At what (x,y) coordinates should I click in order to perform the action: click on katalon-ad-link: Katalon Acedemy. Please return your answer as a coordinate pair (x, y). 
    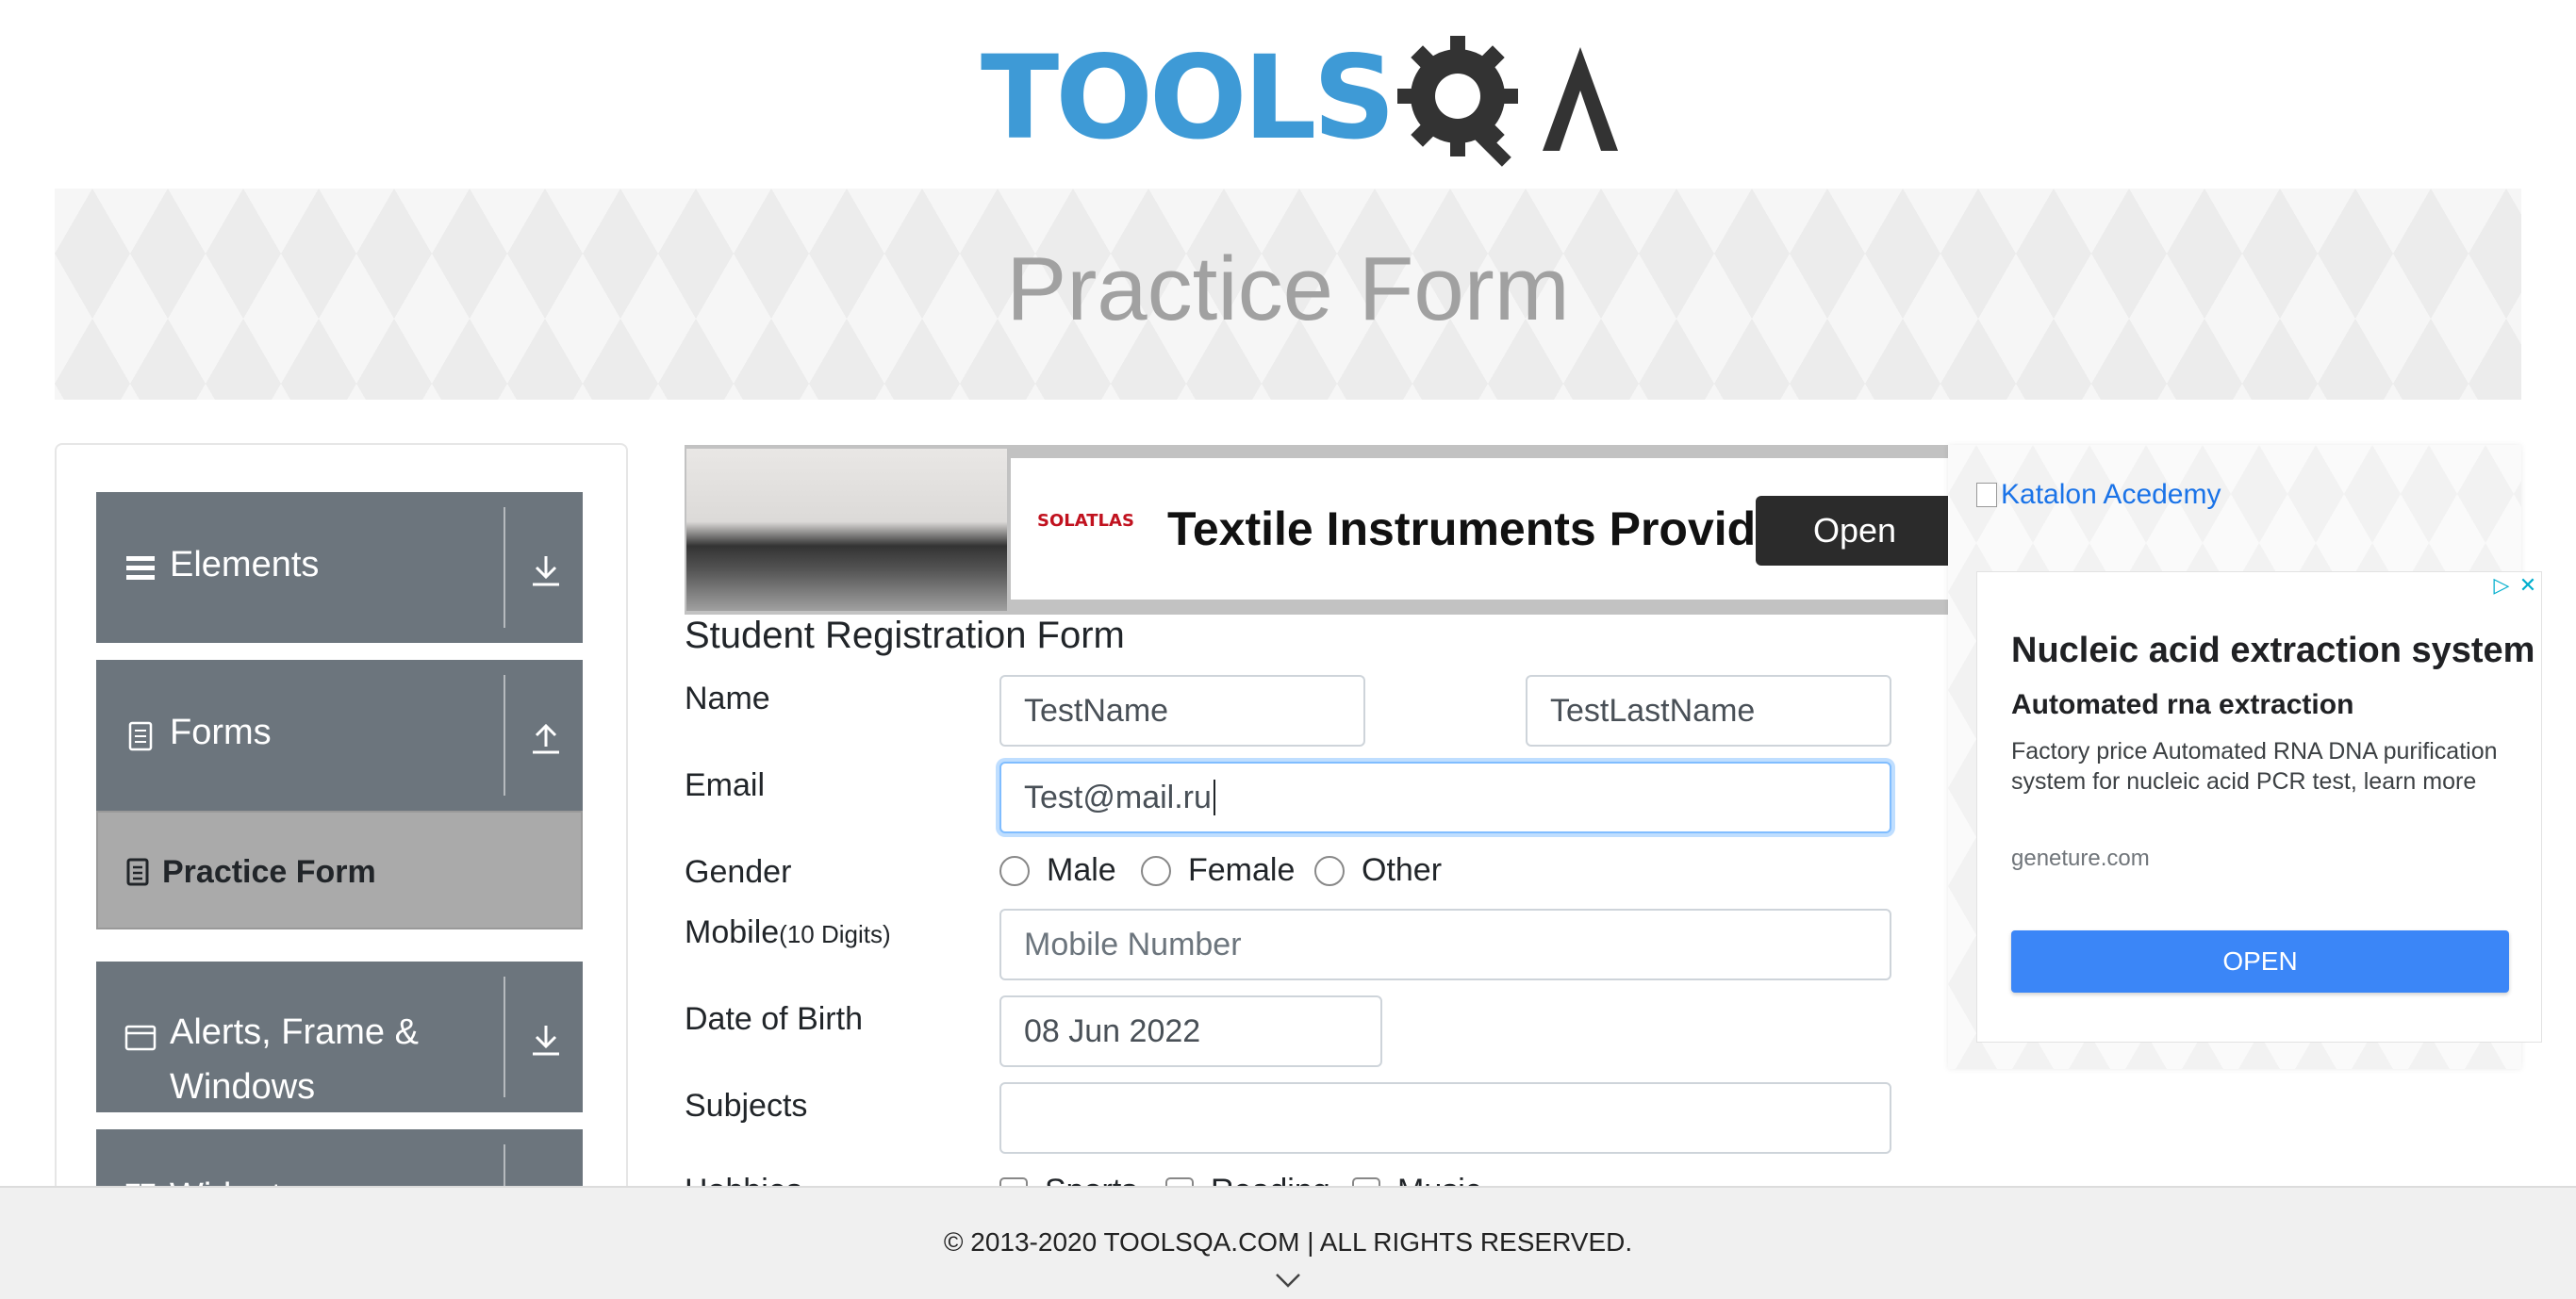
    Looking at the image, I should click on (2098, 495).